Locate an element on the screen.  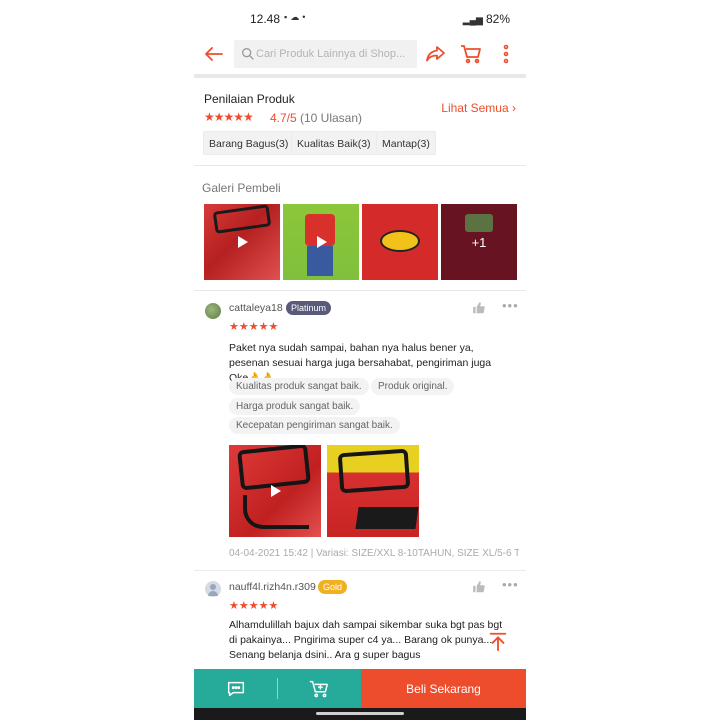
add-to-cart-button is located at coordinates (319, 688).